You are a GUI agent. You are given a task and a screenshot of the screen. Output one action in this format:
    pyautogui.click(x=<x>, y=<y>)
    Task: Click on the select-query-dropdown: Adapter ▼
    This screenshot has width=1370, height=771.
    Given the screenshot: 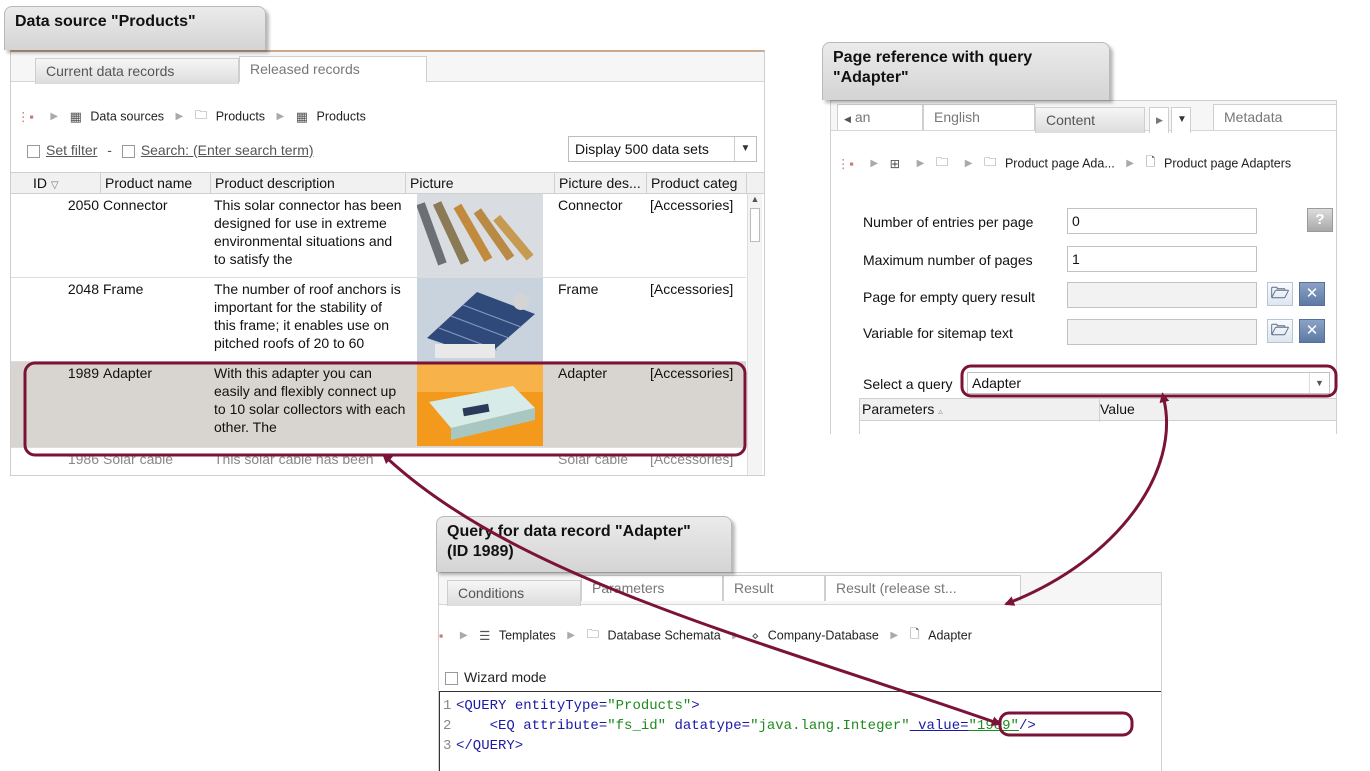 What is the action you would take?
    pyautogui.click(x=1148, y=383)
    